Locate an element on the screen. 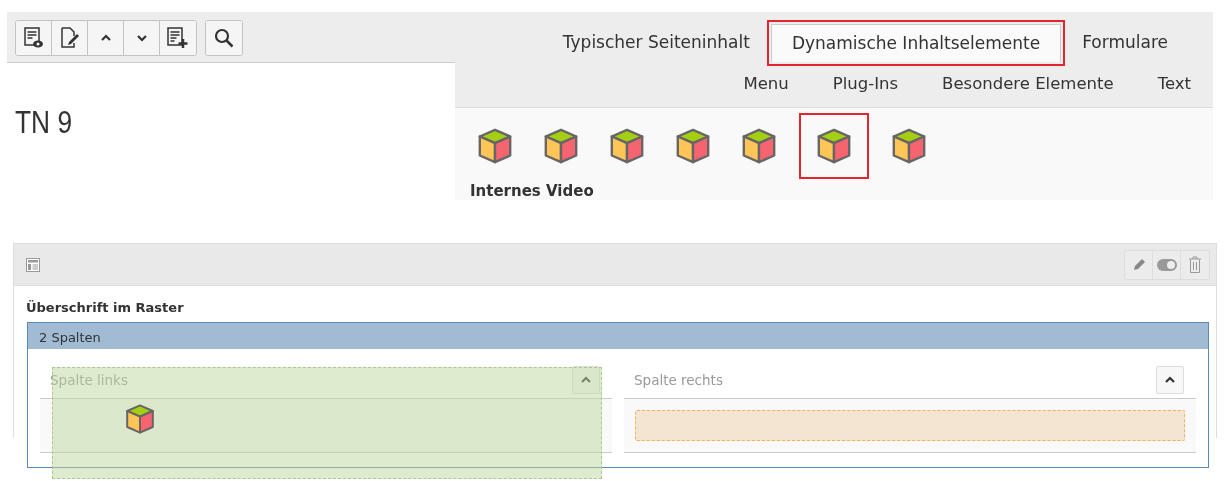 The height and width of the screenshot is (481, 1229). grid-layout-icon is located at coordinates (33, 264).